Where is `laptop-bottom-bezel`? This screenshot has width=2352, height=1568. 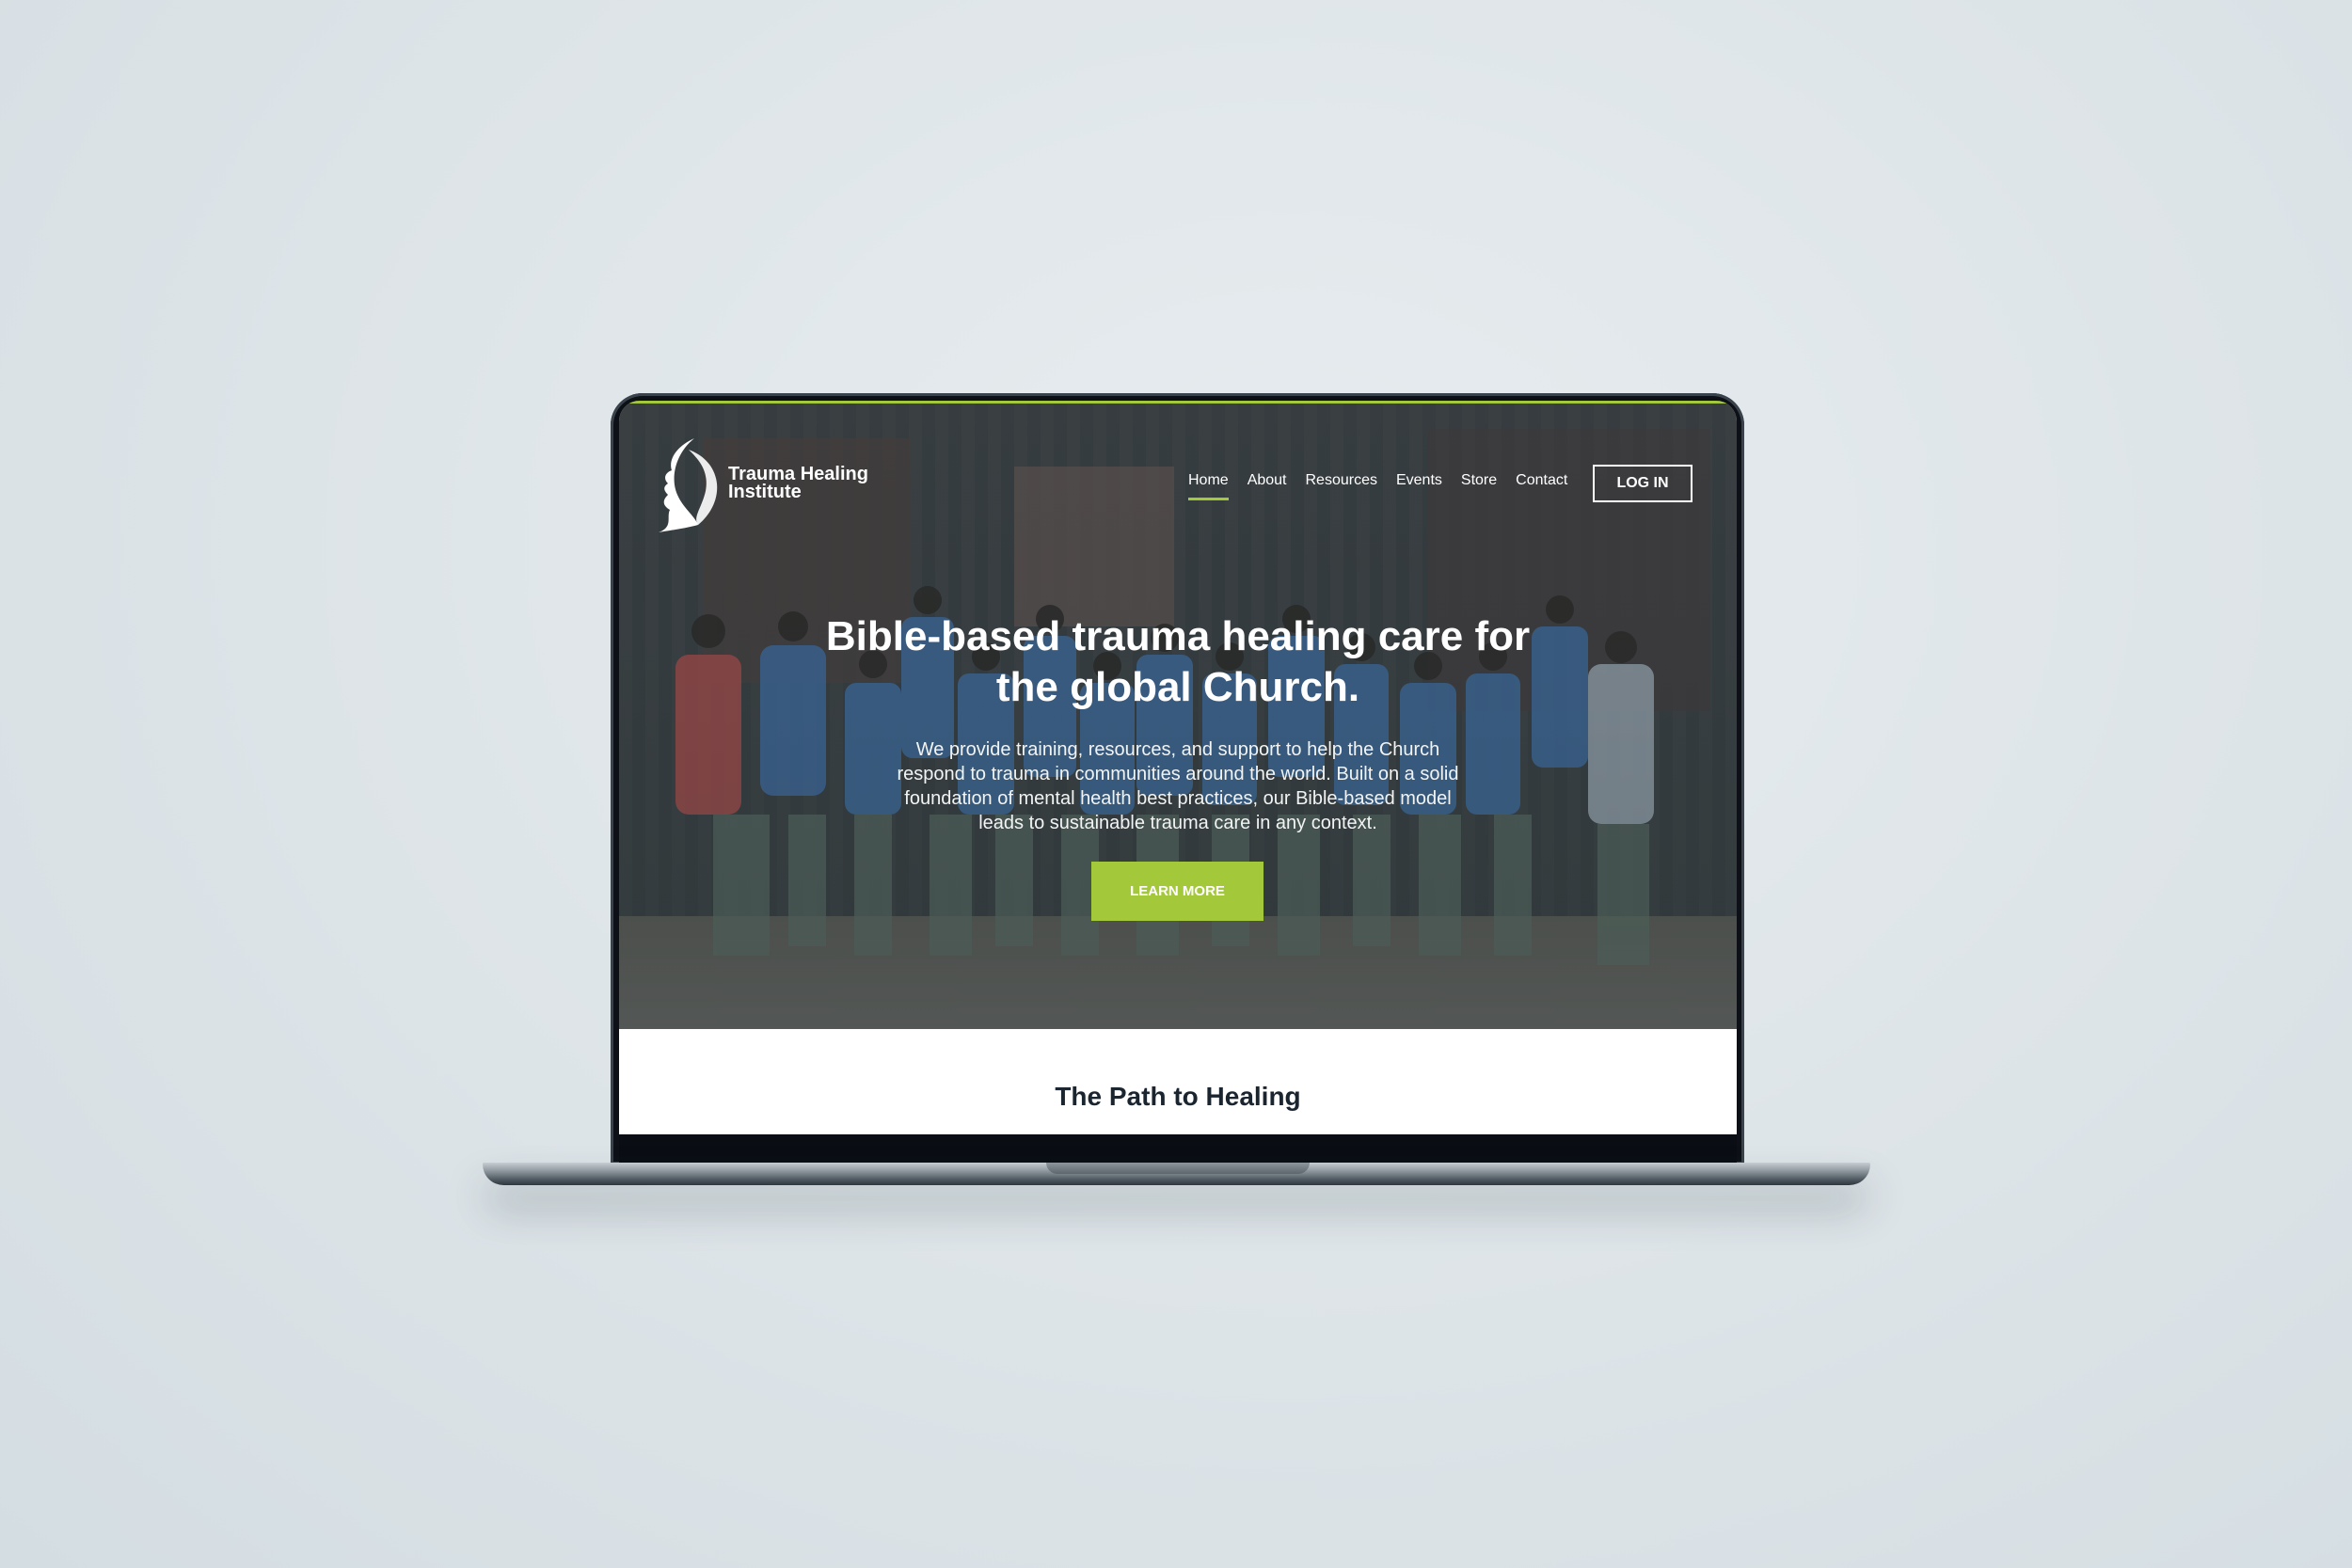 laptop-bottom-bezel is located at coordinates (1178, 1148).